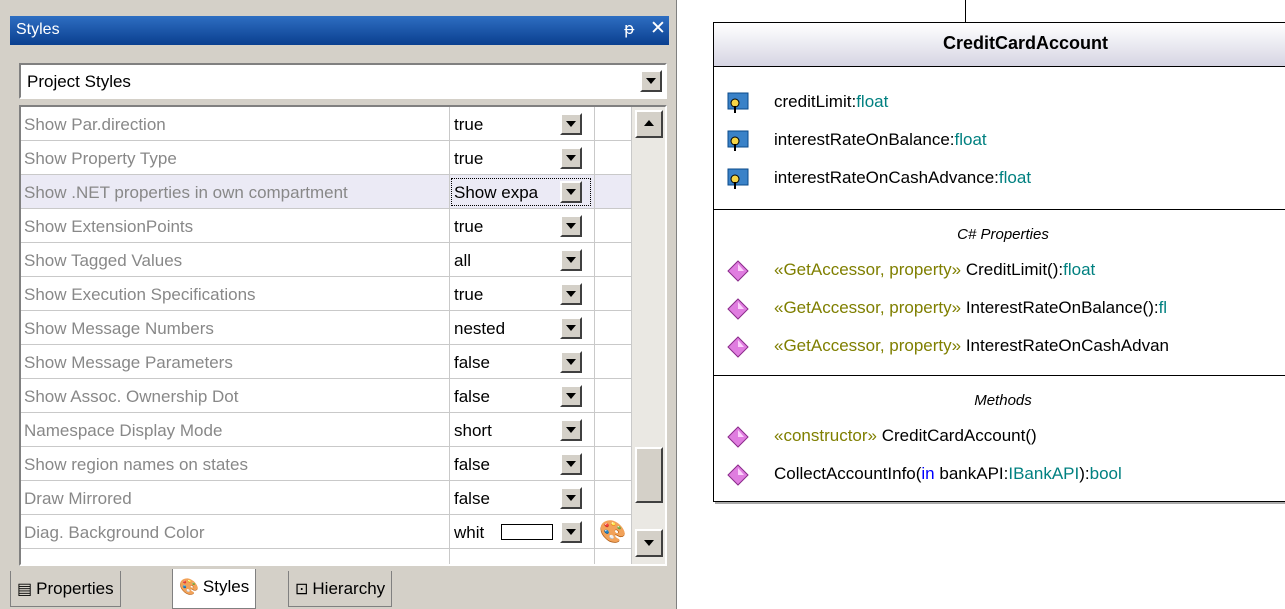 This screenshot has height=609, width=1285. Describe the element at coordinates (326, 260) in the screenshot. I see `style-row: Show Tagged Values all` at that location.